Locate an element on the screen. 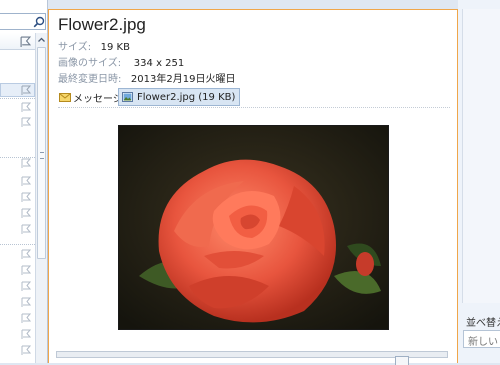 Image resolution: width=500 pixels, height=365 pixels. dimensions-value: 334 x 251 is located at coordinates (159, 63).